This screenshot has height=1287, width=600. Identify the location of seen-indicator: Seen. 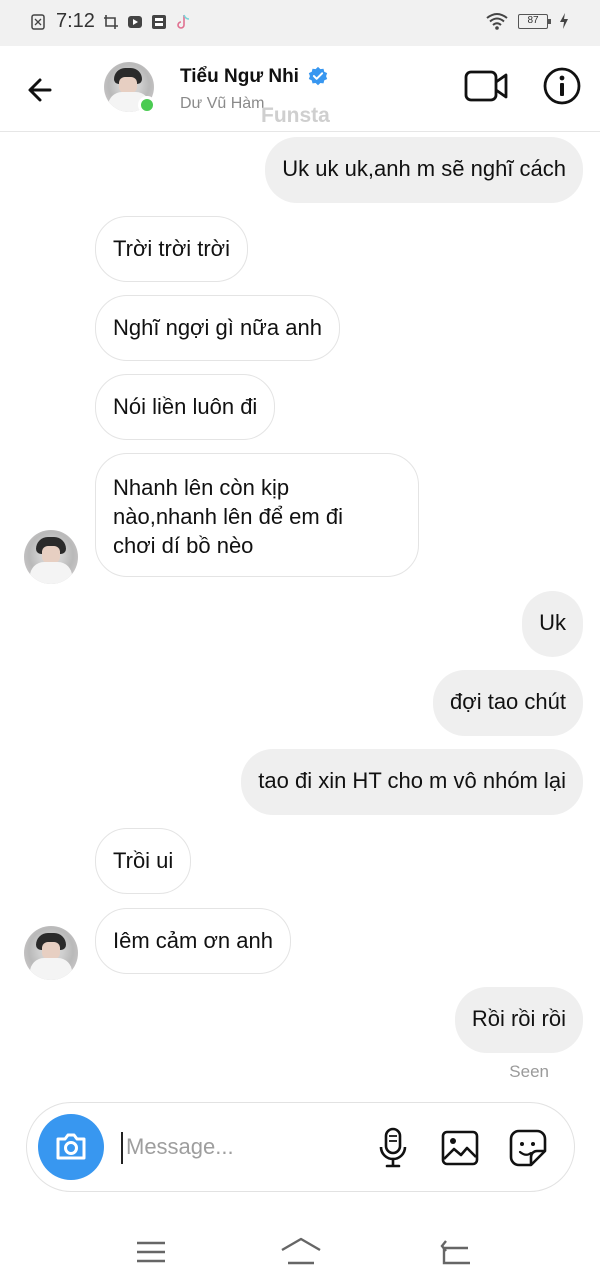
(529, 1071).